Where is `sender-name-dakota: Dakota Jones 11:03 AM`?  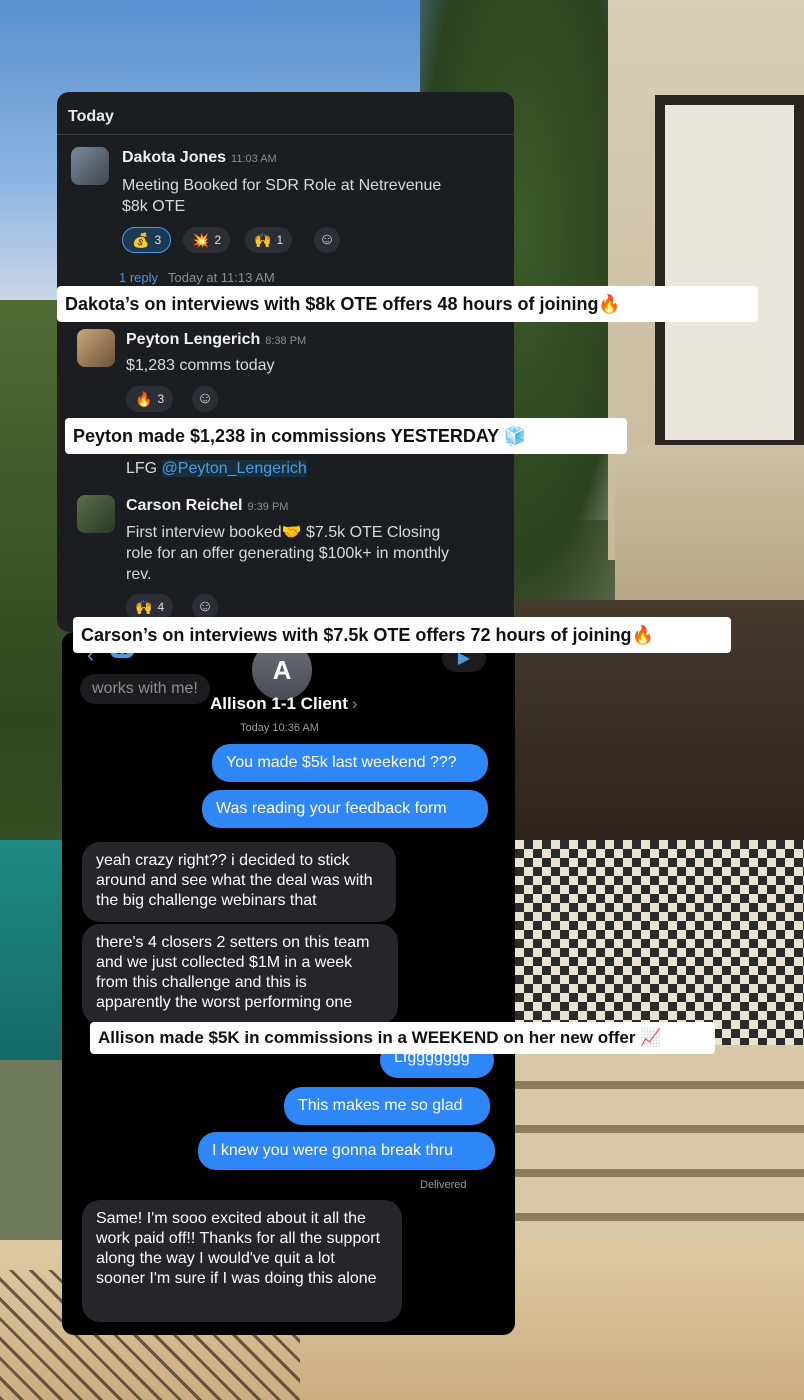
sender-name-dakota: Dakota Jones 11:03 AM is located at coordinates (199, 158).